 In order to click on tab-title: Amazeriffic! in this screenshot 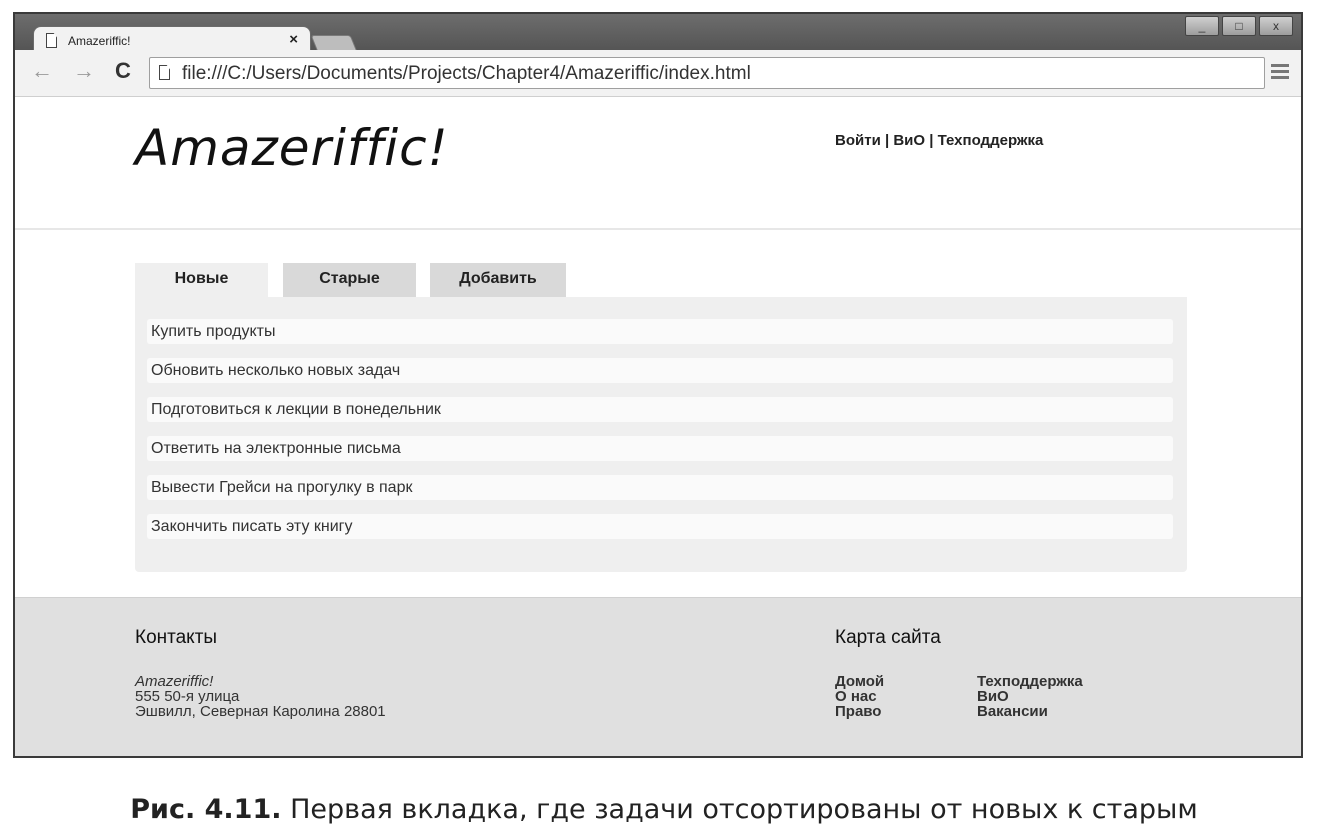, I will do `click(99, 41)`.